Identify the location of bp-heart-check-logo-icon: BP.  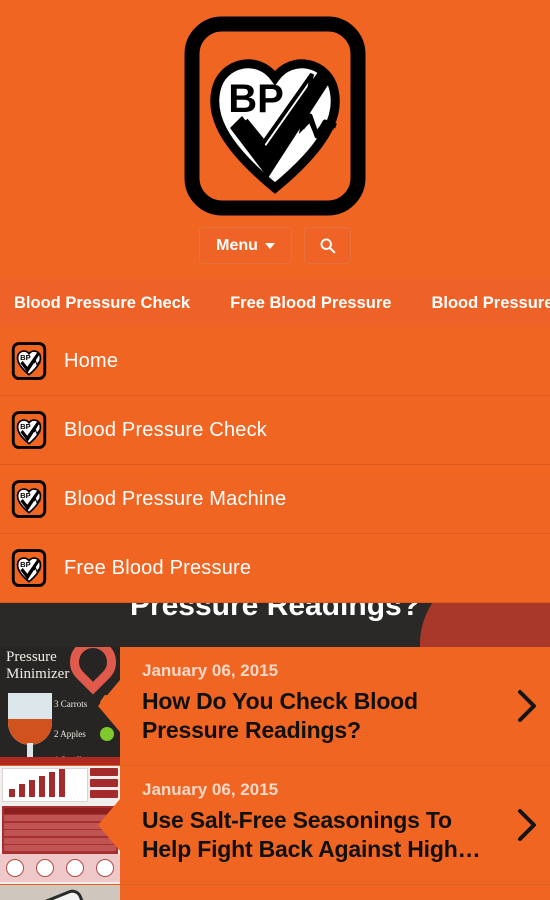
(275, 115).